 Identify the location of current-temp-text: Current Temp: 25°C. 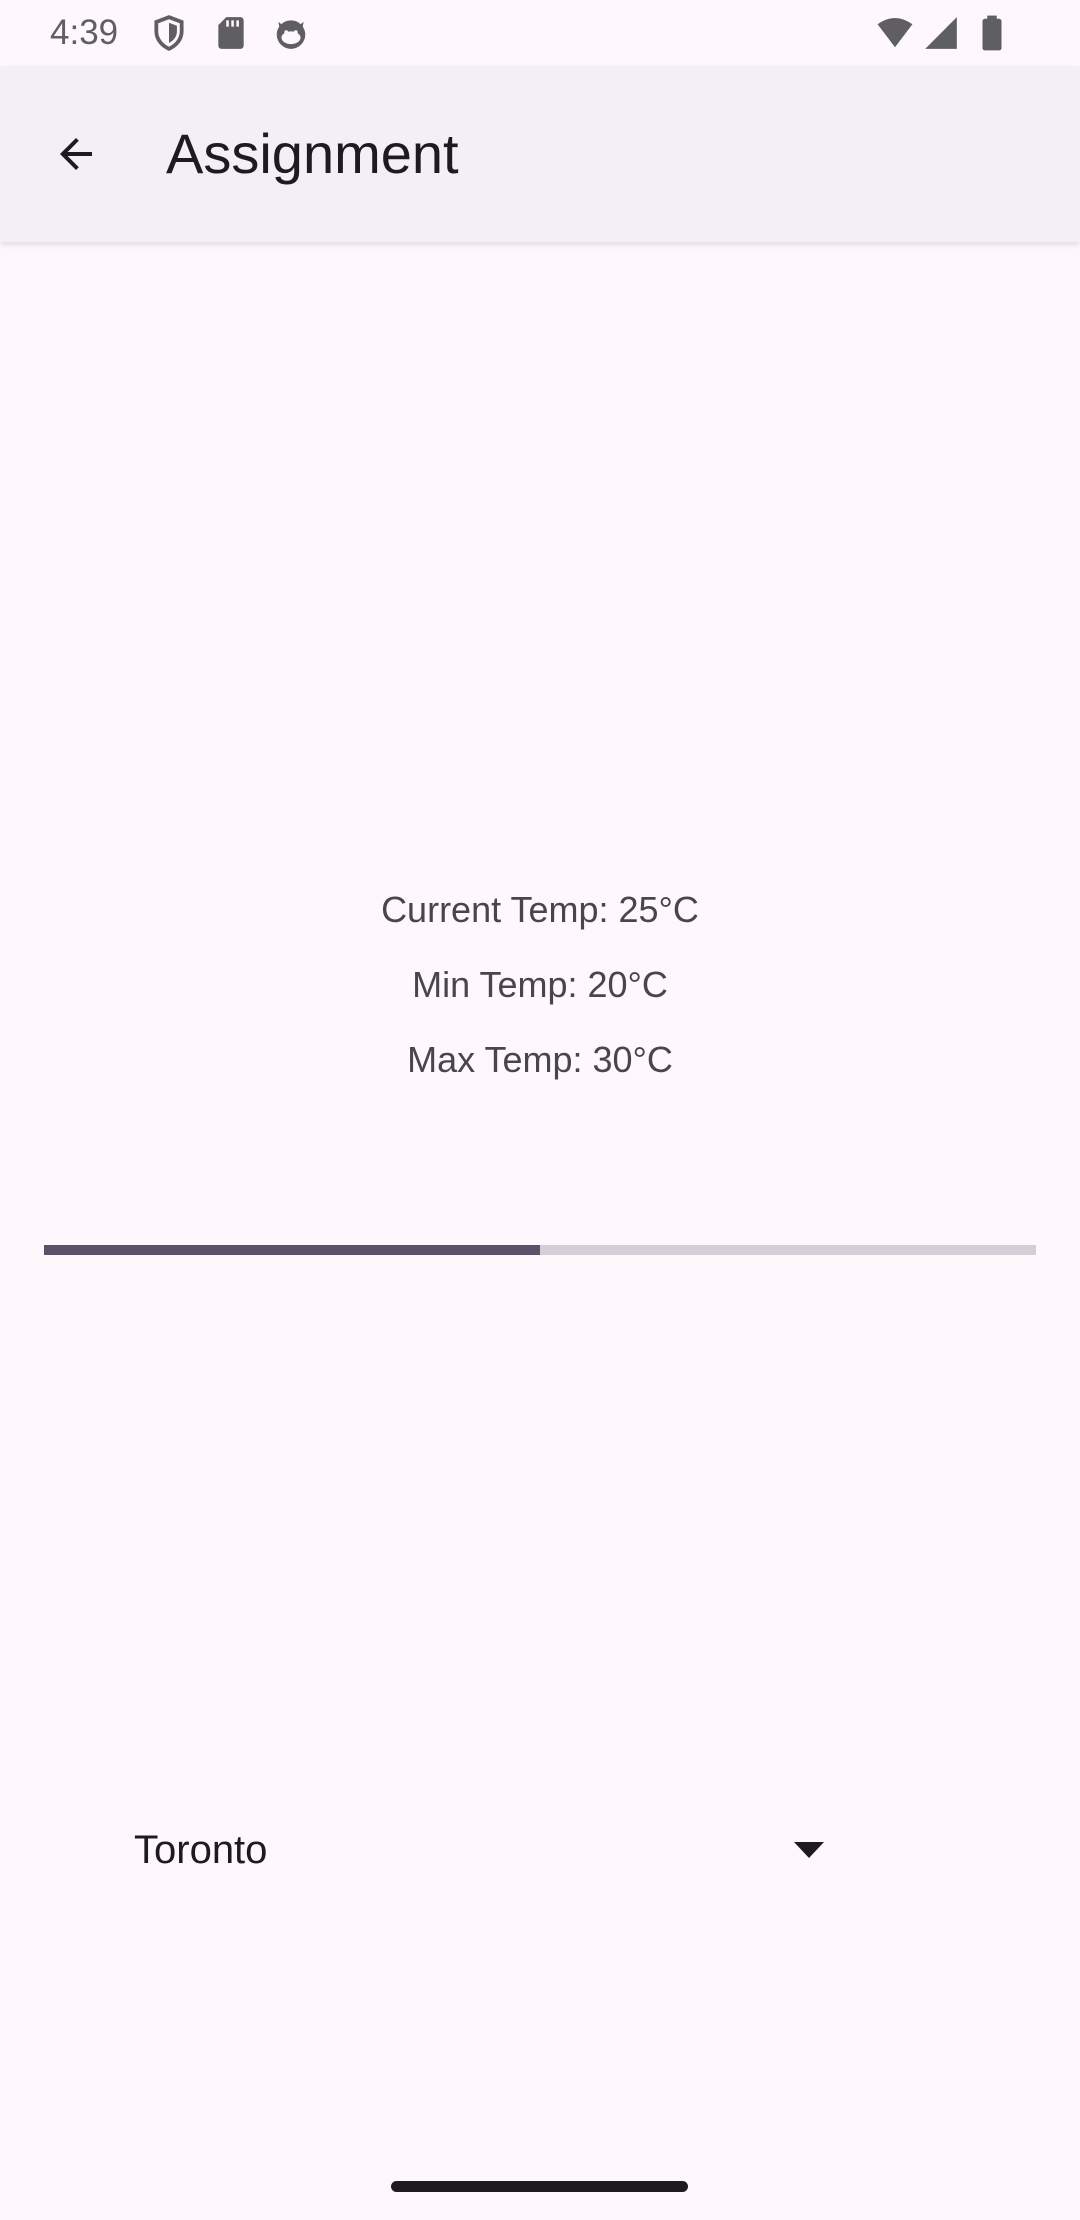
(540, 909).